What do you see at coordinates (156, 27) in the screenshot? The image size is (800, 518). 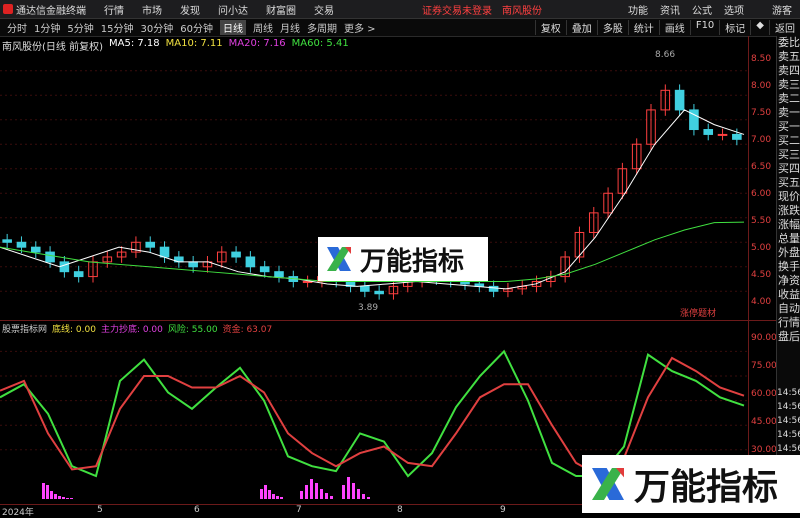 I see `period-30min: 30分钟` at bounding box center [156, 27].